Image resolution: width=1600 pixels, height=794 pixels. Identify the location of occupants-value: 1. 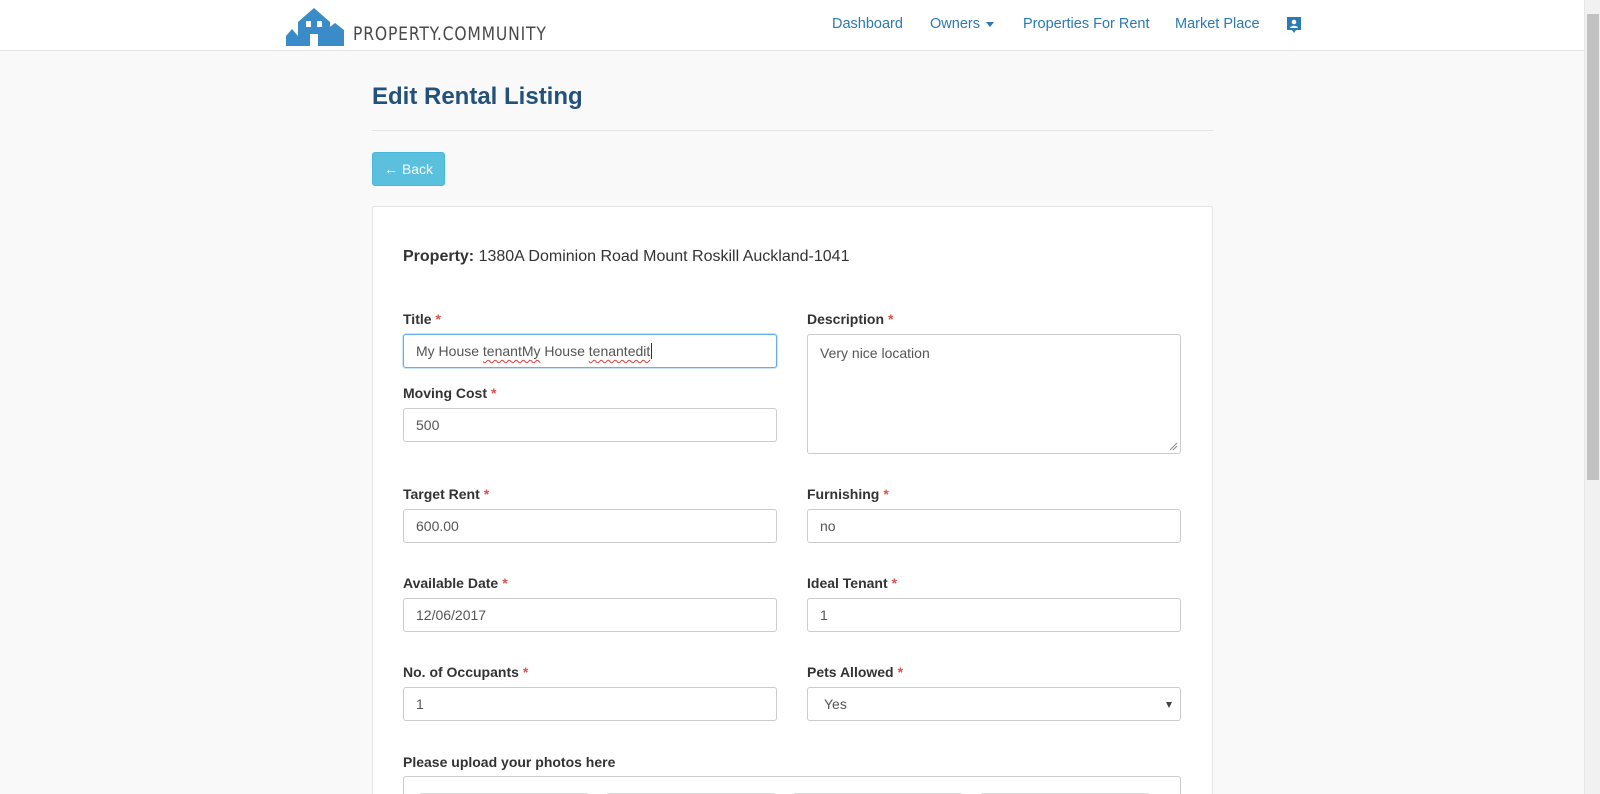
(420, 704).